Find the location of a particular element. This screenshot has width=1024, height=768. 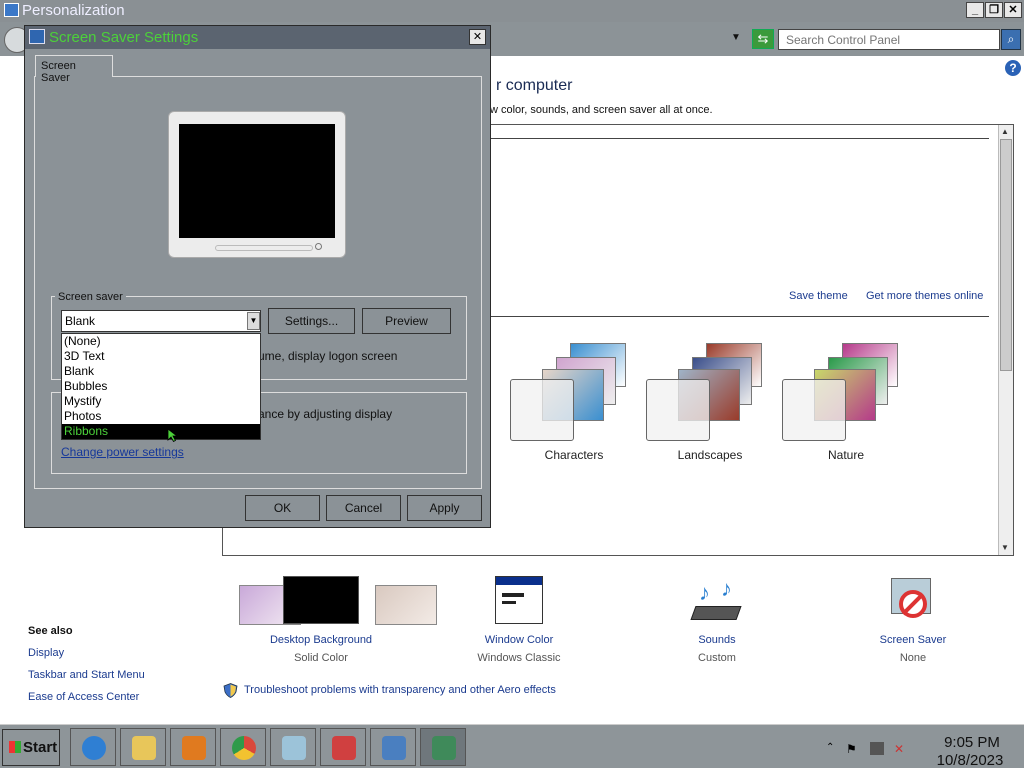

theme-nature: Nature is located at coordinates (850, 400).